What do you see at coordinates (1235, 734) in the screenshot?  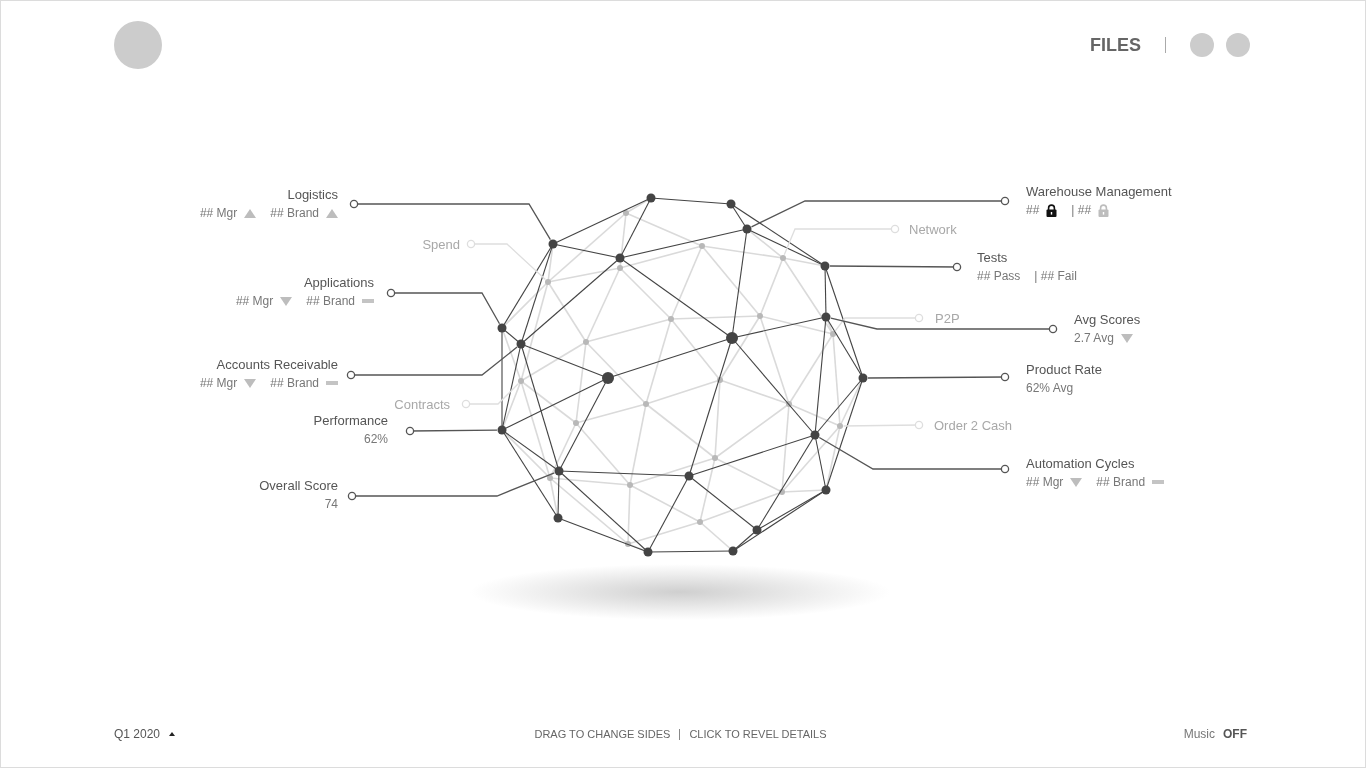 I see `music-toggle: OFF` at bounding box center [1235, 734].